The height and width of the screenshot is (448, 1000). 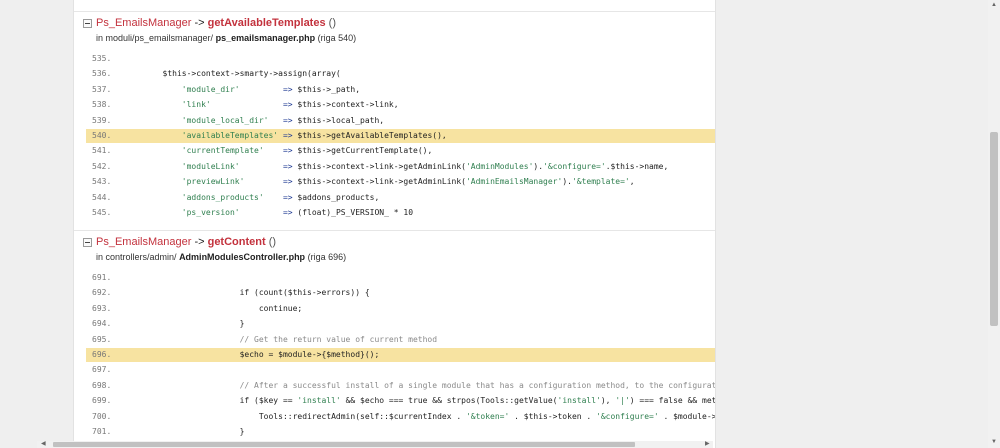 What do you see at coordinates (43, 444) in the screenshot?
I see `scroll-left-icon: ◀` at bounding box center [43, 444].